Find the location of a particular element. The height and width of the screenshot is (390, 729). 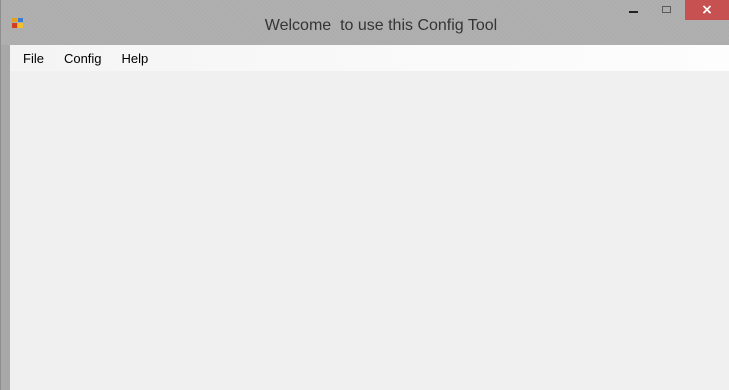

maximize-icon is located at coordinates (666, 9).